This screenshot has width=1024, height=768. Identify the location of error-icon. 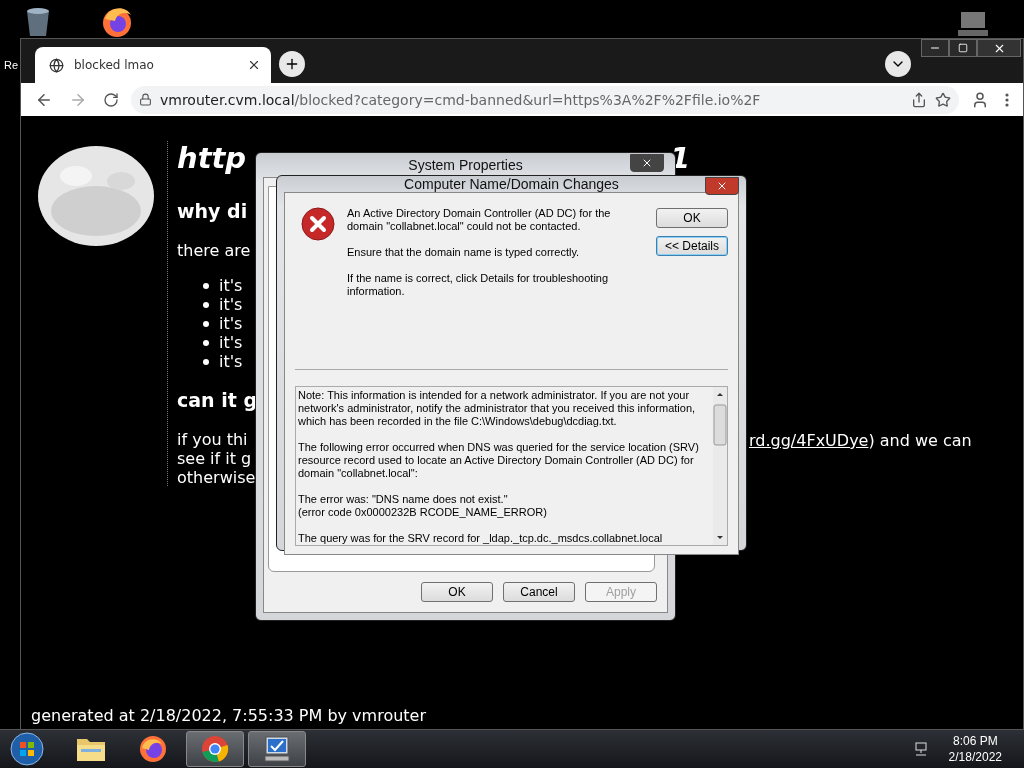
(318, 224).